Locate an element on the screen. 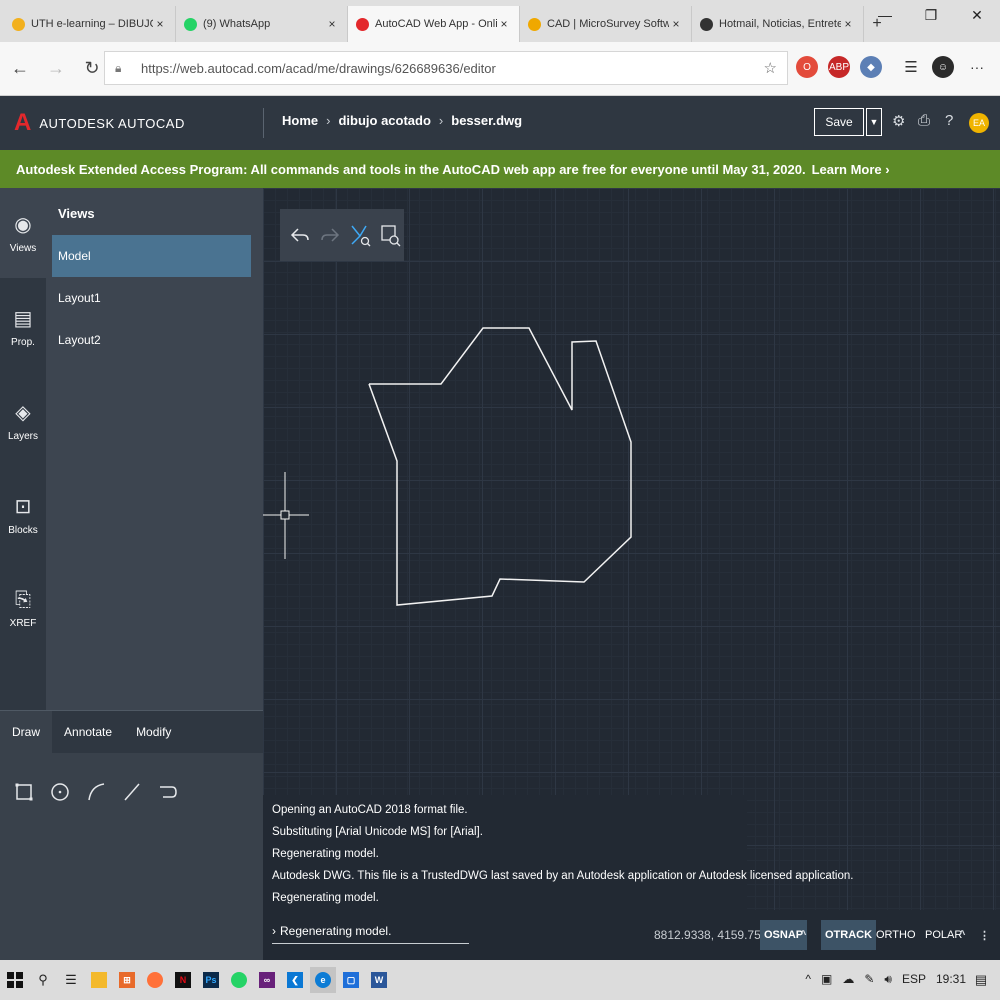 The image size is (1000, 1000). back-button: ← is located at coordinates (20, 69).